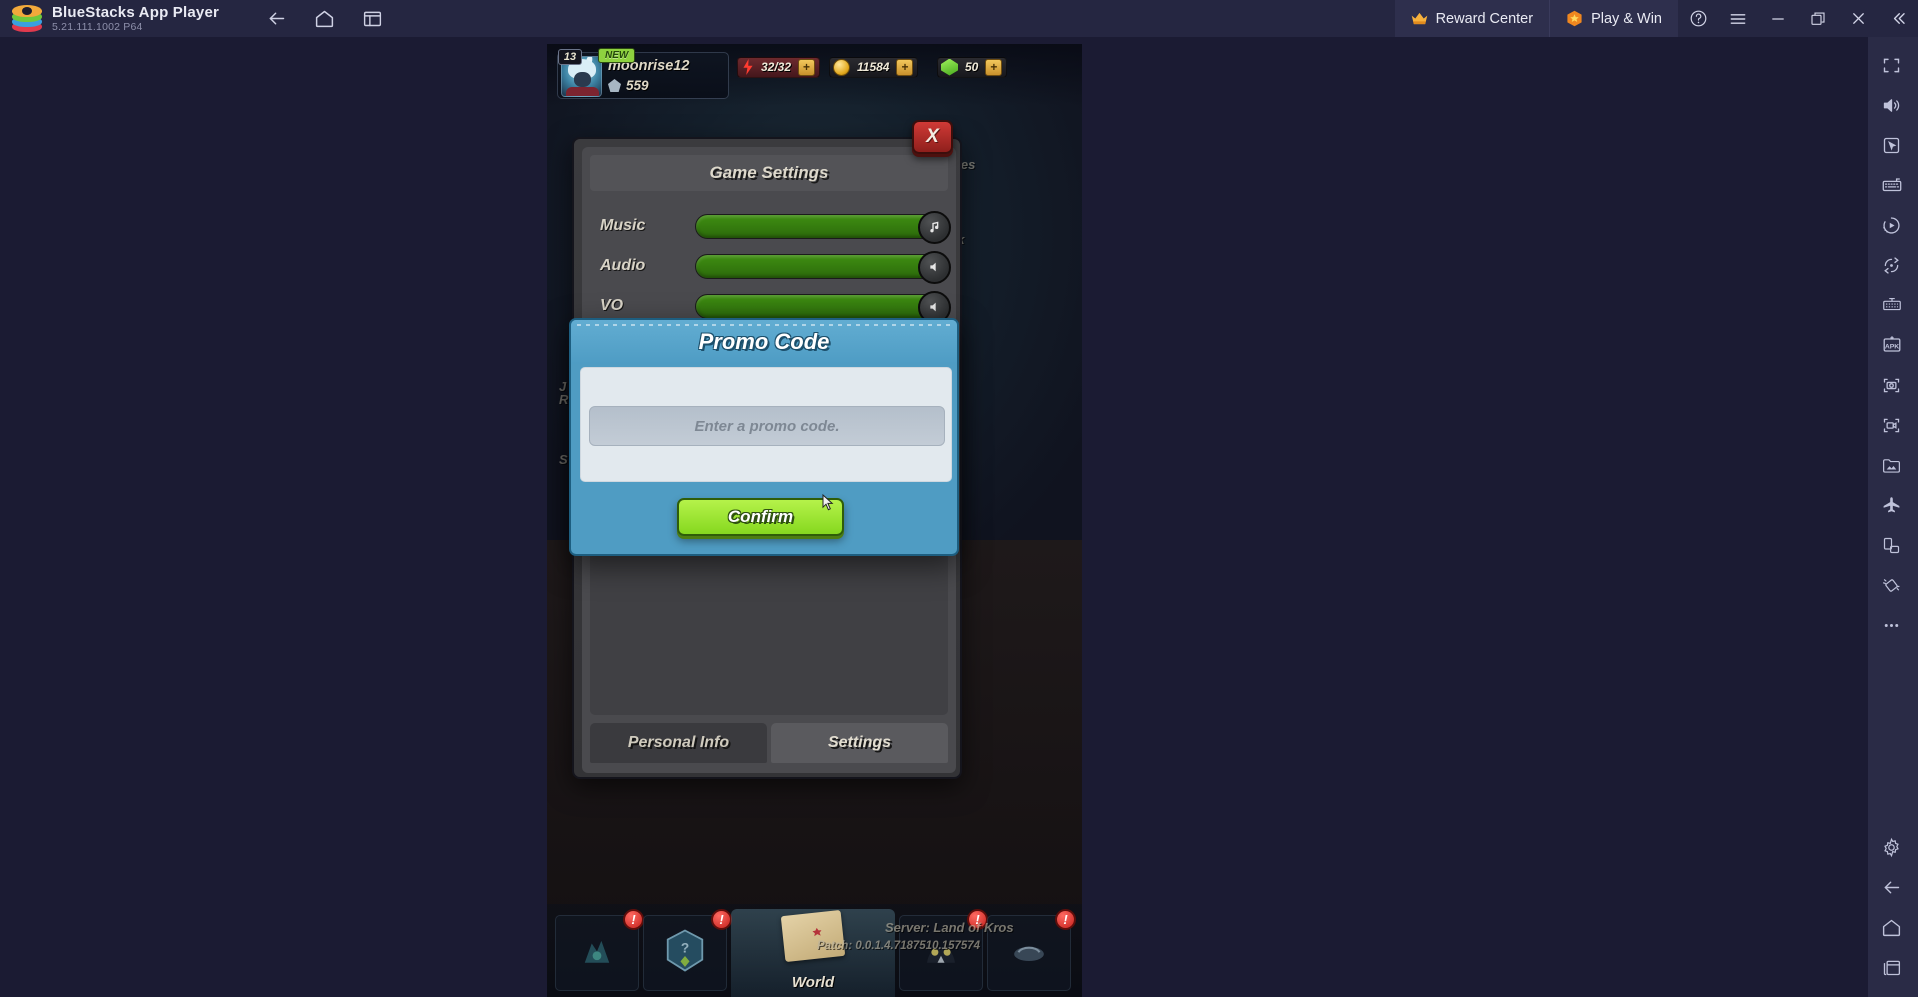 This screenshot has height=997, width=1918. Describe the element at coordinates (564, 399) in the screenshot. I see `bg-fragment: R` at that location.